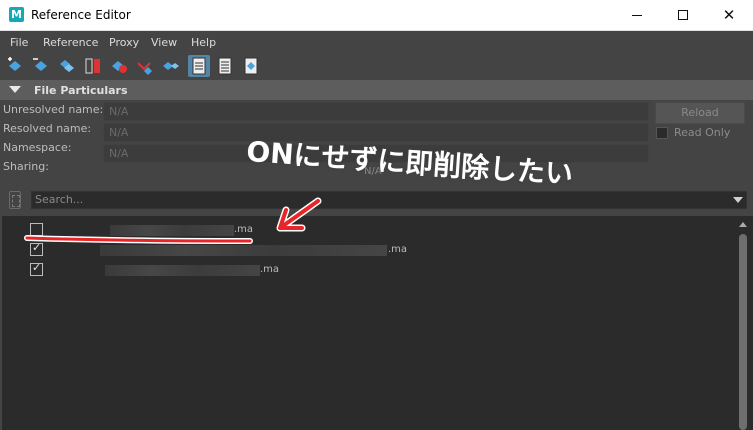  I want to click on filter-icon, so click(15, 200).